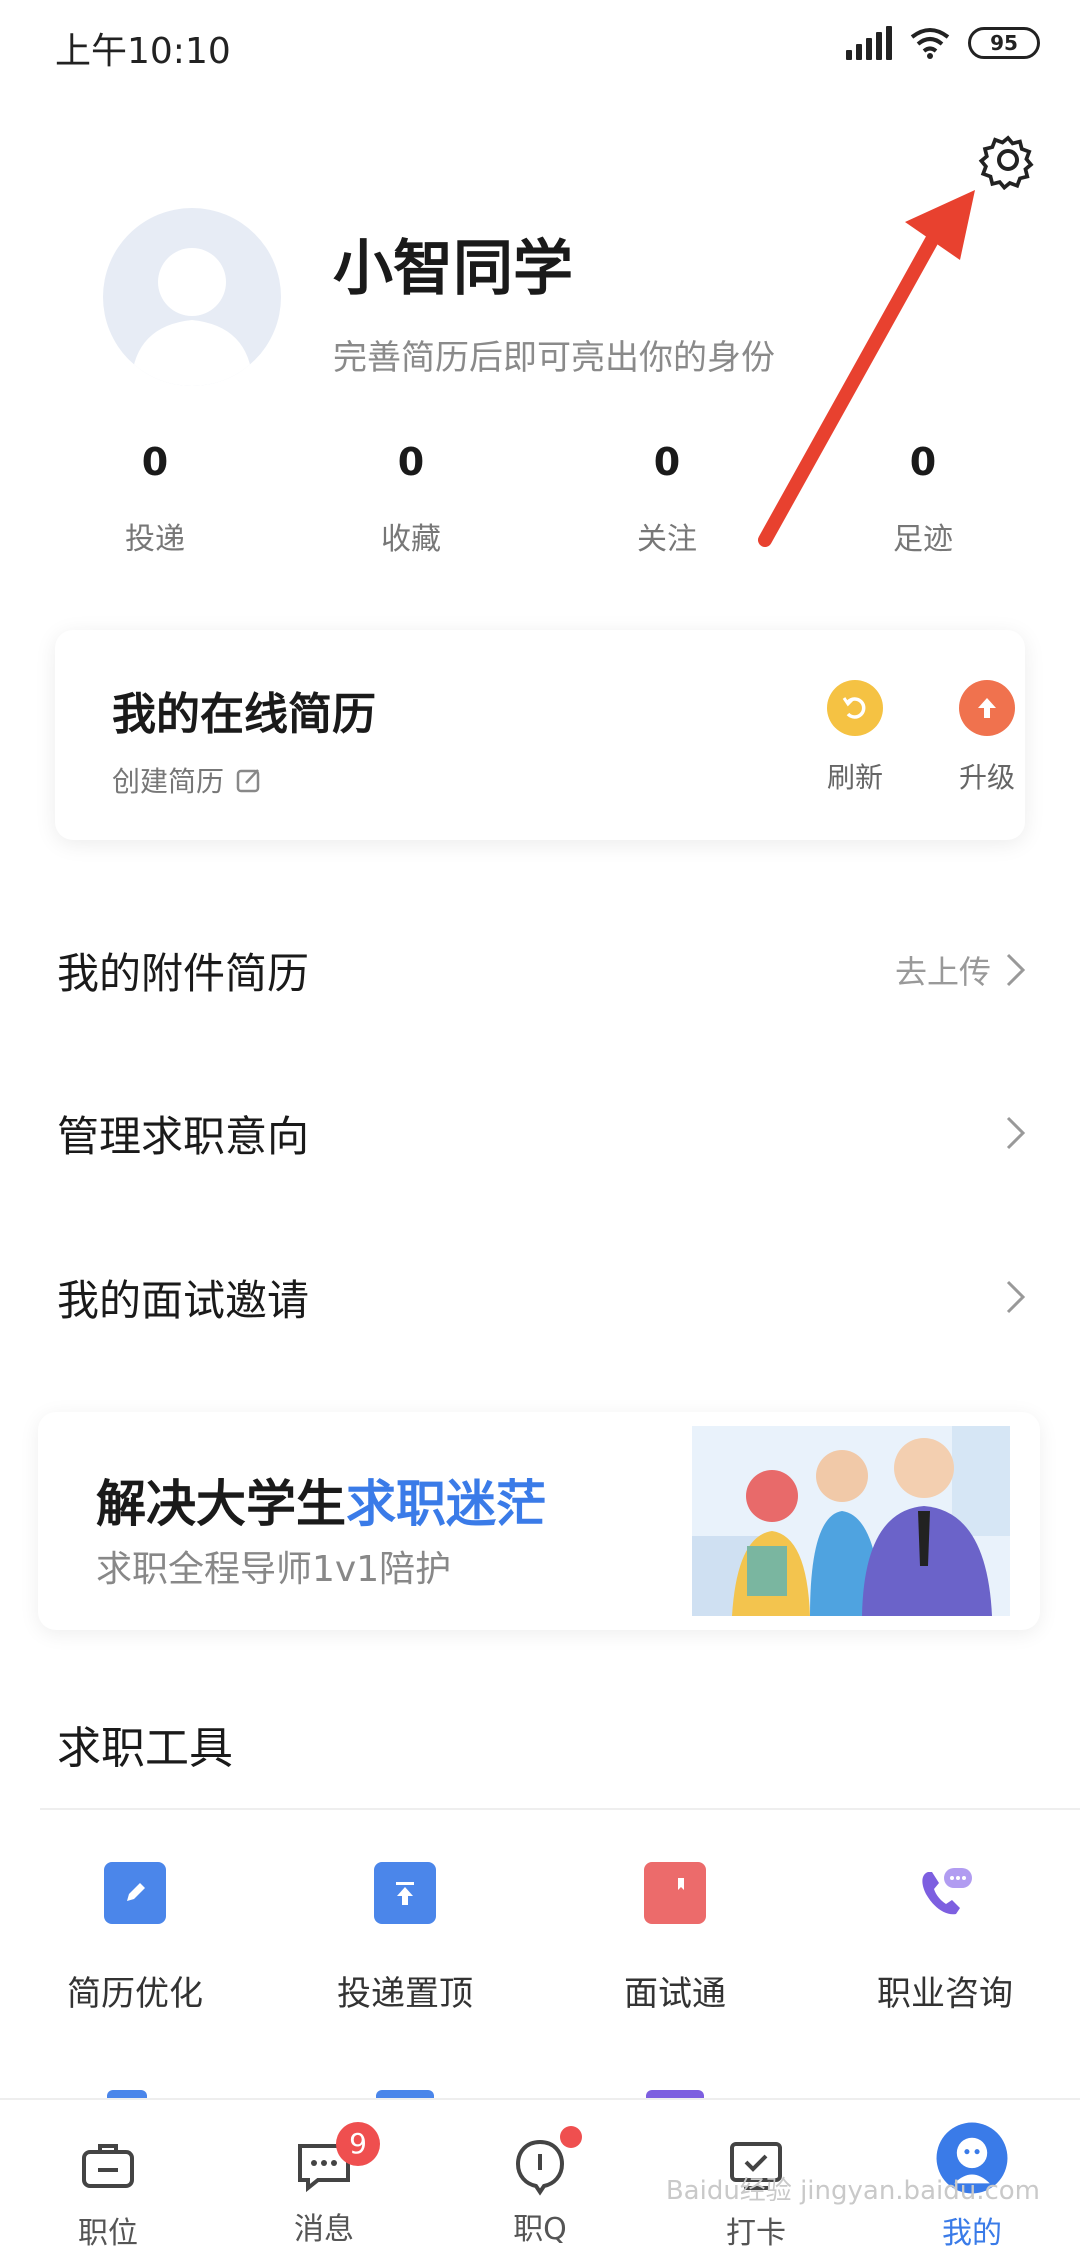 The width and height of the screenshot is (1080, 2252). I want to click on notification-dot, so click(571, 2137).